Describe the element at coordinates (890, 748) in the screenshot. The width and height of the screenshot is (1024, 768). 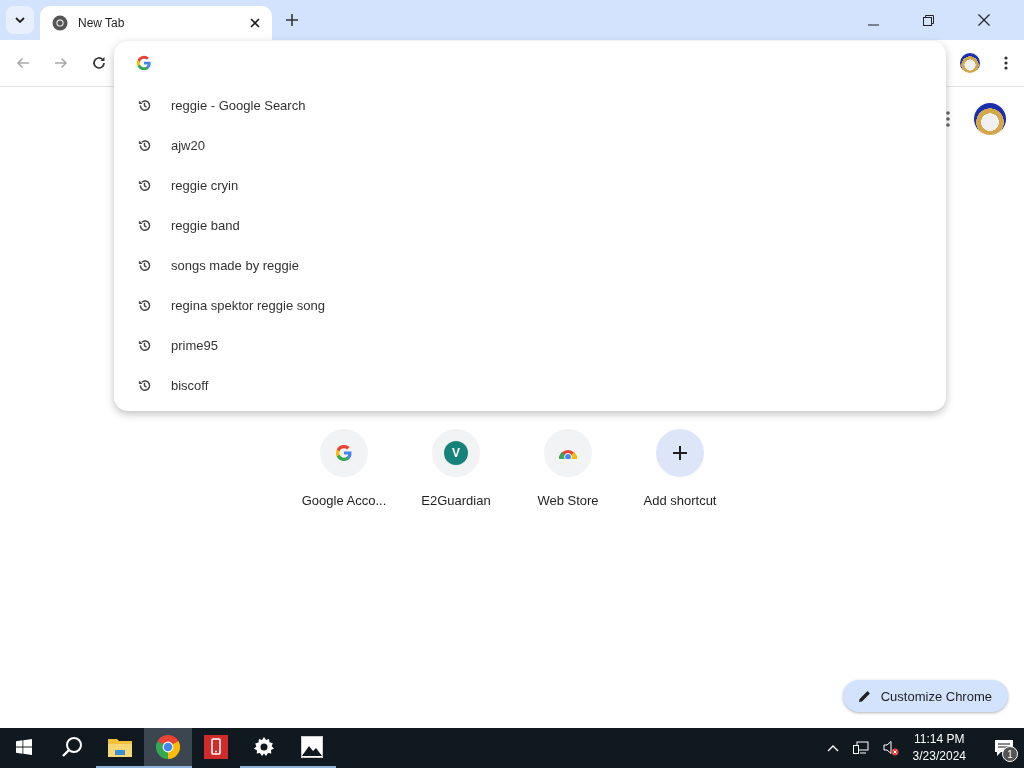
I see `muted-speaker-icon` at that location.